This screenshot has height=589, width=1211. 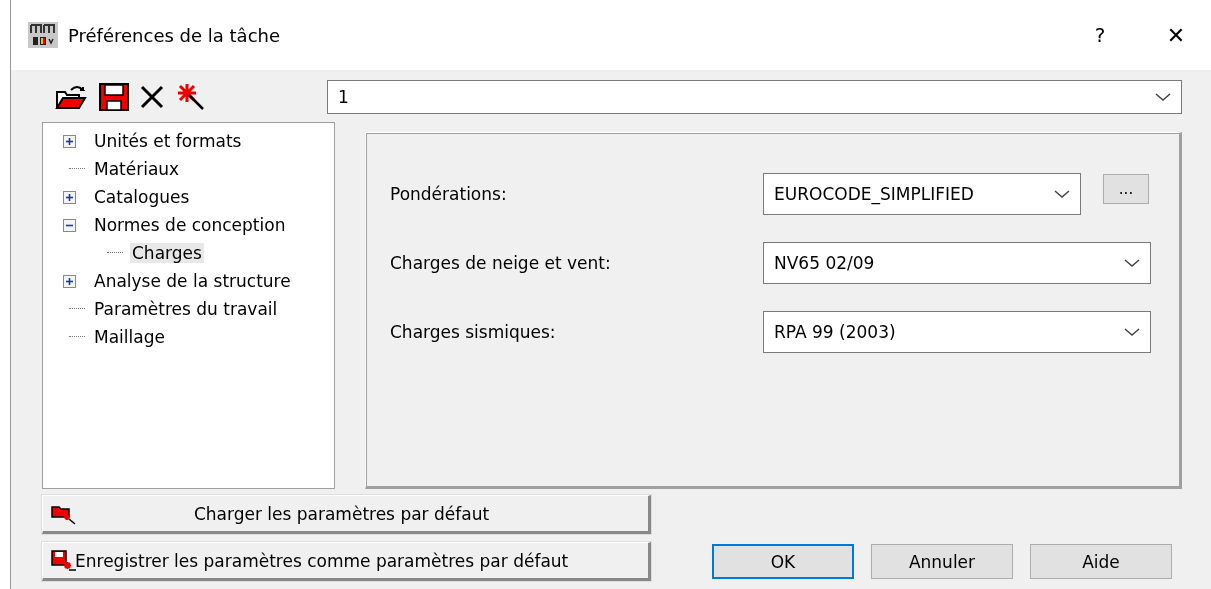 What do you see at coordinates (346, 561) in the screenshot?
I see `save-defaults-button: Enregistrer les paramètres comme paramètres par défaut` at bounding box center [346, 561].